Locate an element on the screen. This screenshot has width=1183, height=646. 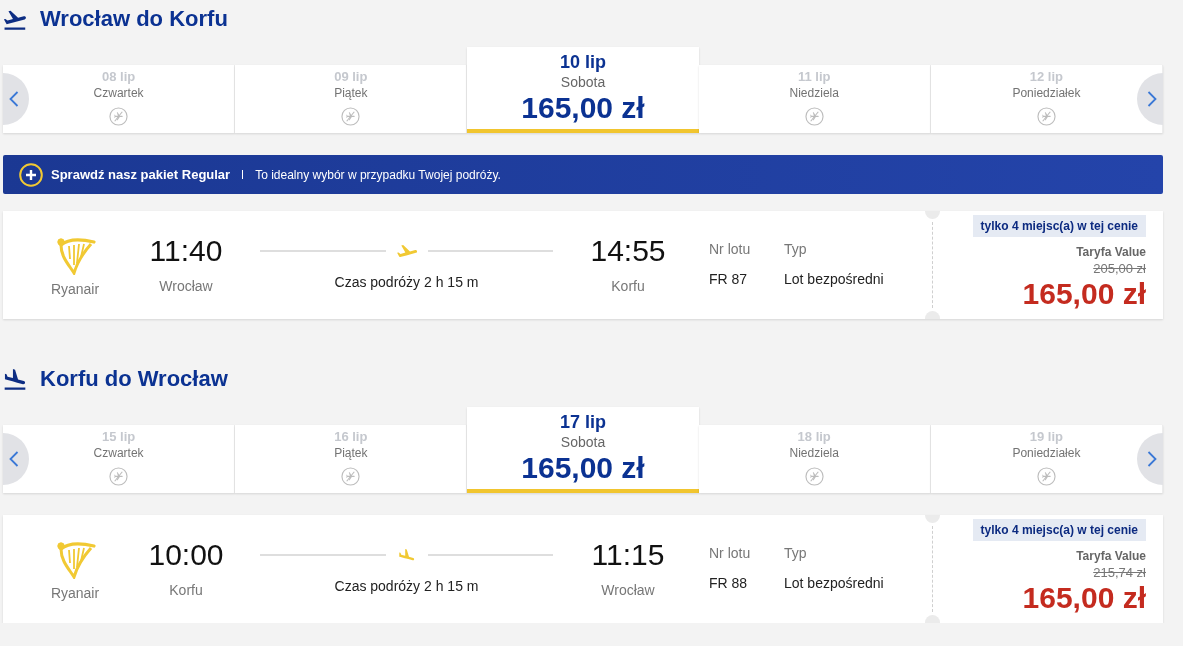
flight-number: FR 87 is located at coordinates (728, 279).